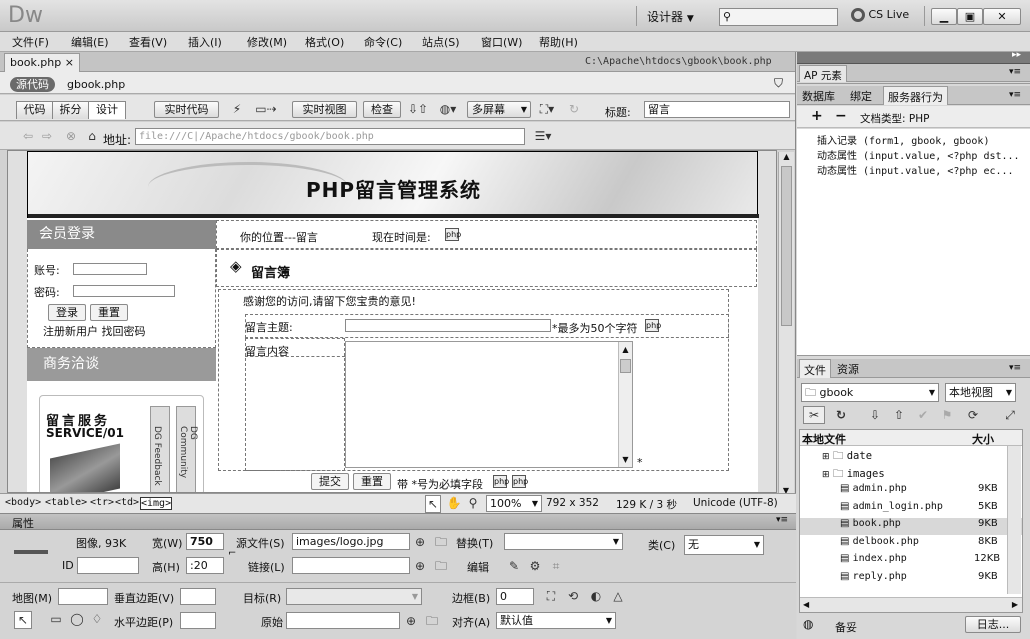 The image size is (1030, 639). What do you see at coordinates (97, 619) in the screenshot?
I see `polygon-hotspot-icon: ♢` at bounding box center [97, 619].